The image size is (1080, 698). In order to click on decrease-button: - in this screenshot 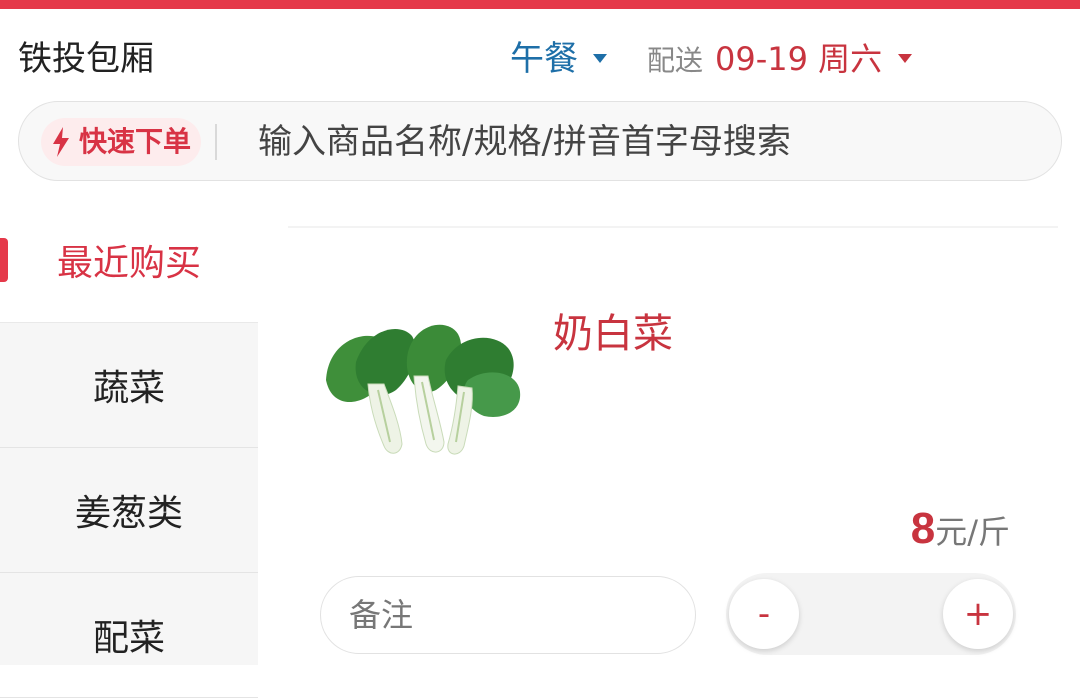, I will do `click(764, 614)`.